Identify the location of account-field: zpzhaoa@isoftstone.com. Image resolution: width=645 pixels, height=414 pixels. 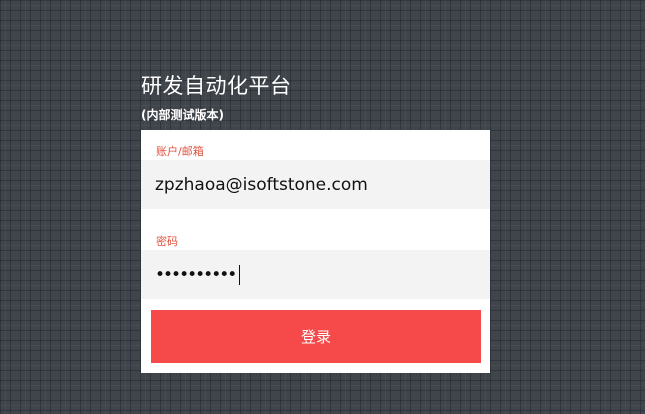
(315, 184).